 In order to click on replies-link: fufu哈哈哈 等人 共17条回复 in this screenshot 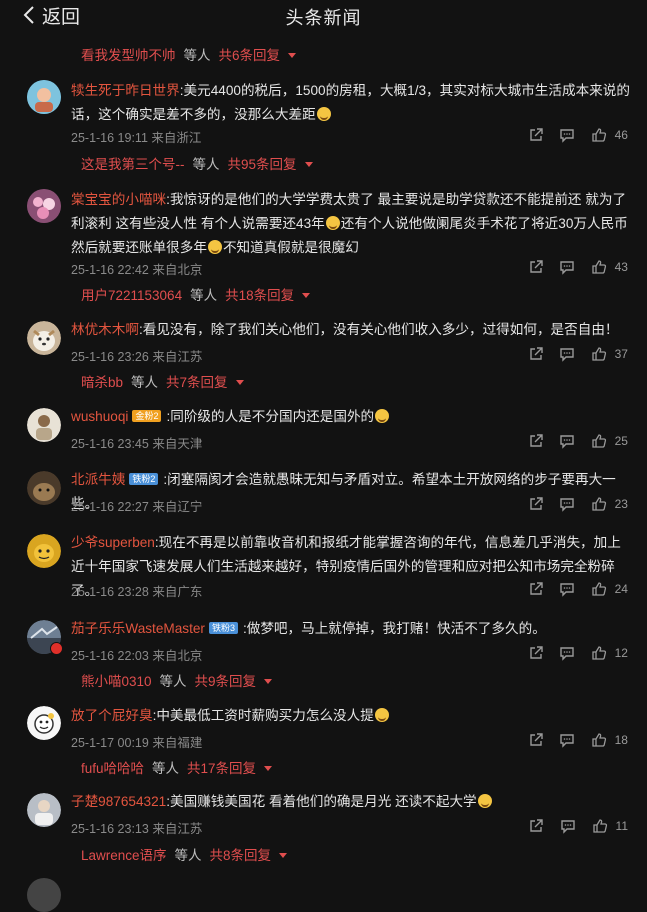, I will do `click(177, 767)`.